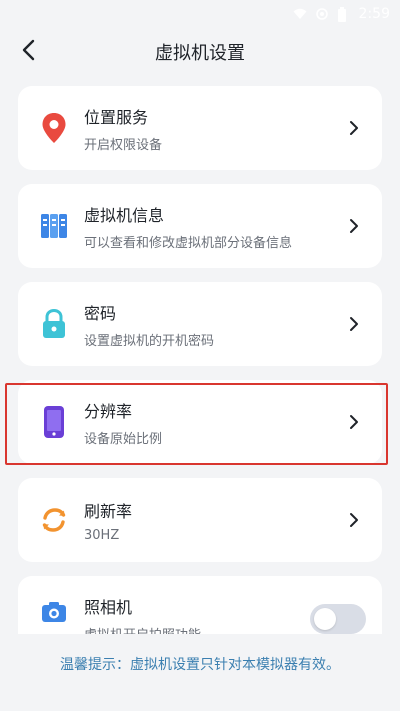 The height and width of the screenshot is (711, 400). What do you see at coordinates (123, 439) in the screenshot?
I see `setting-subtitle: 设备原始比例` at bounding box center [123, 439].